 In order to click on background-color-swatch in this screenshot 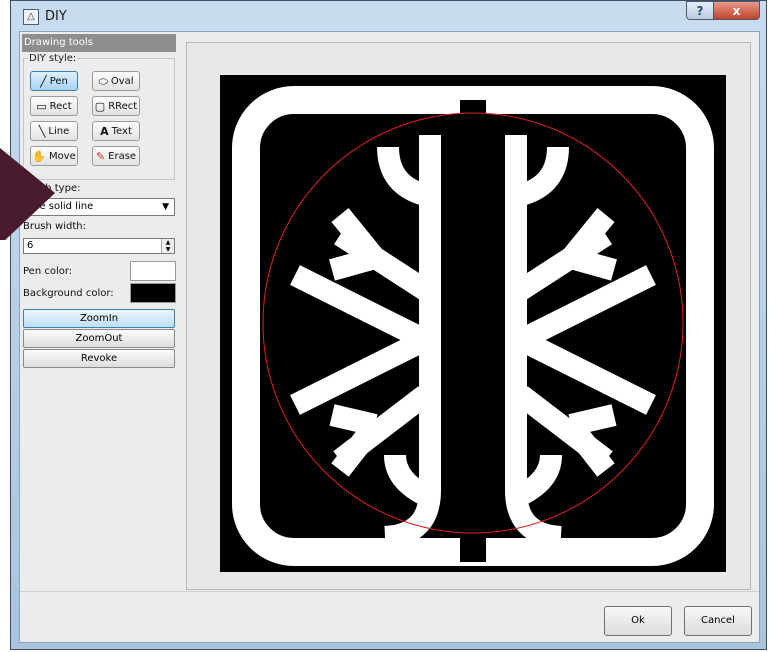, I will do `click(153, 293)`.